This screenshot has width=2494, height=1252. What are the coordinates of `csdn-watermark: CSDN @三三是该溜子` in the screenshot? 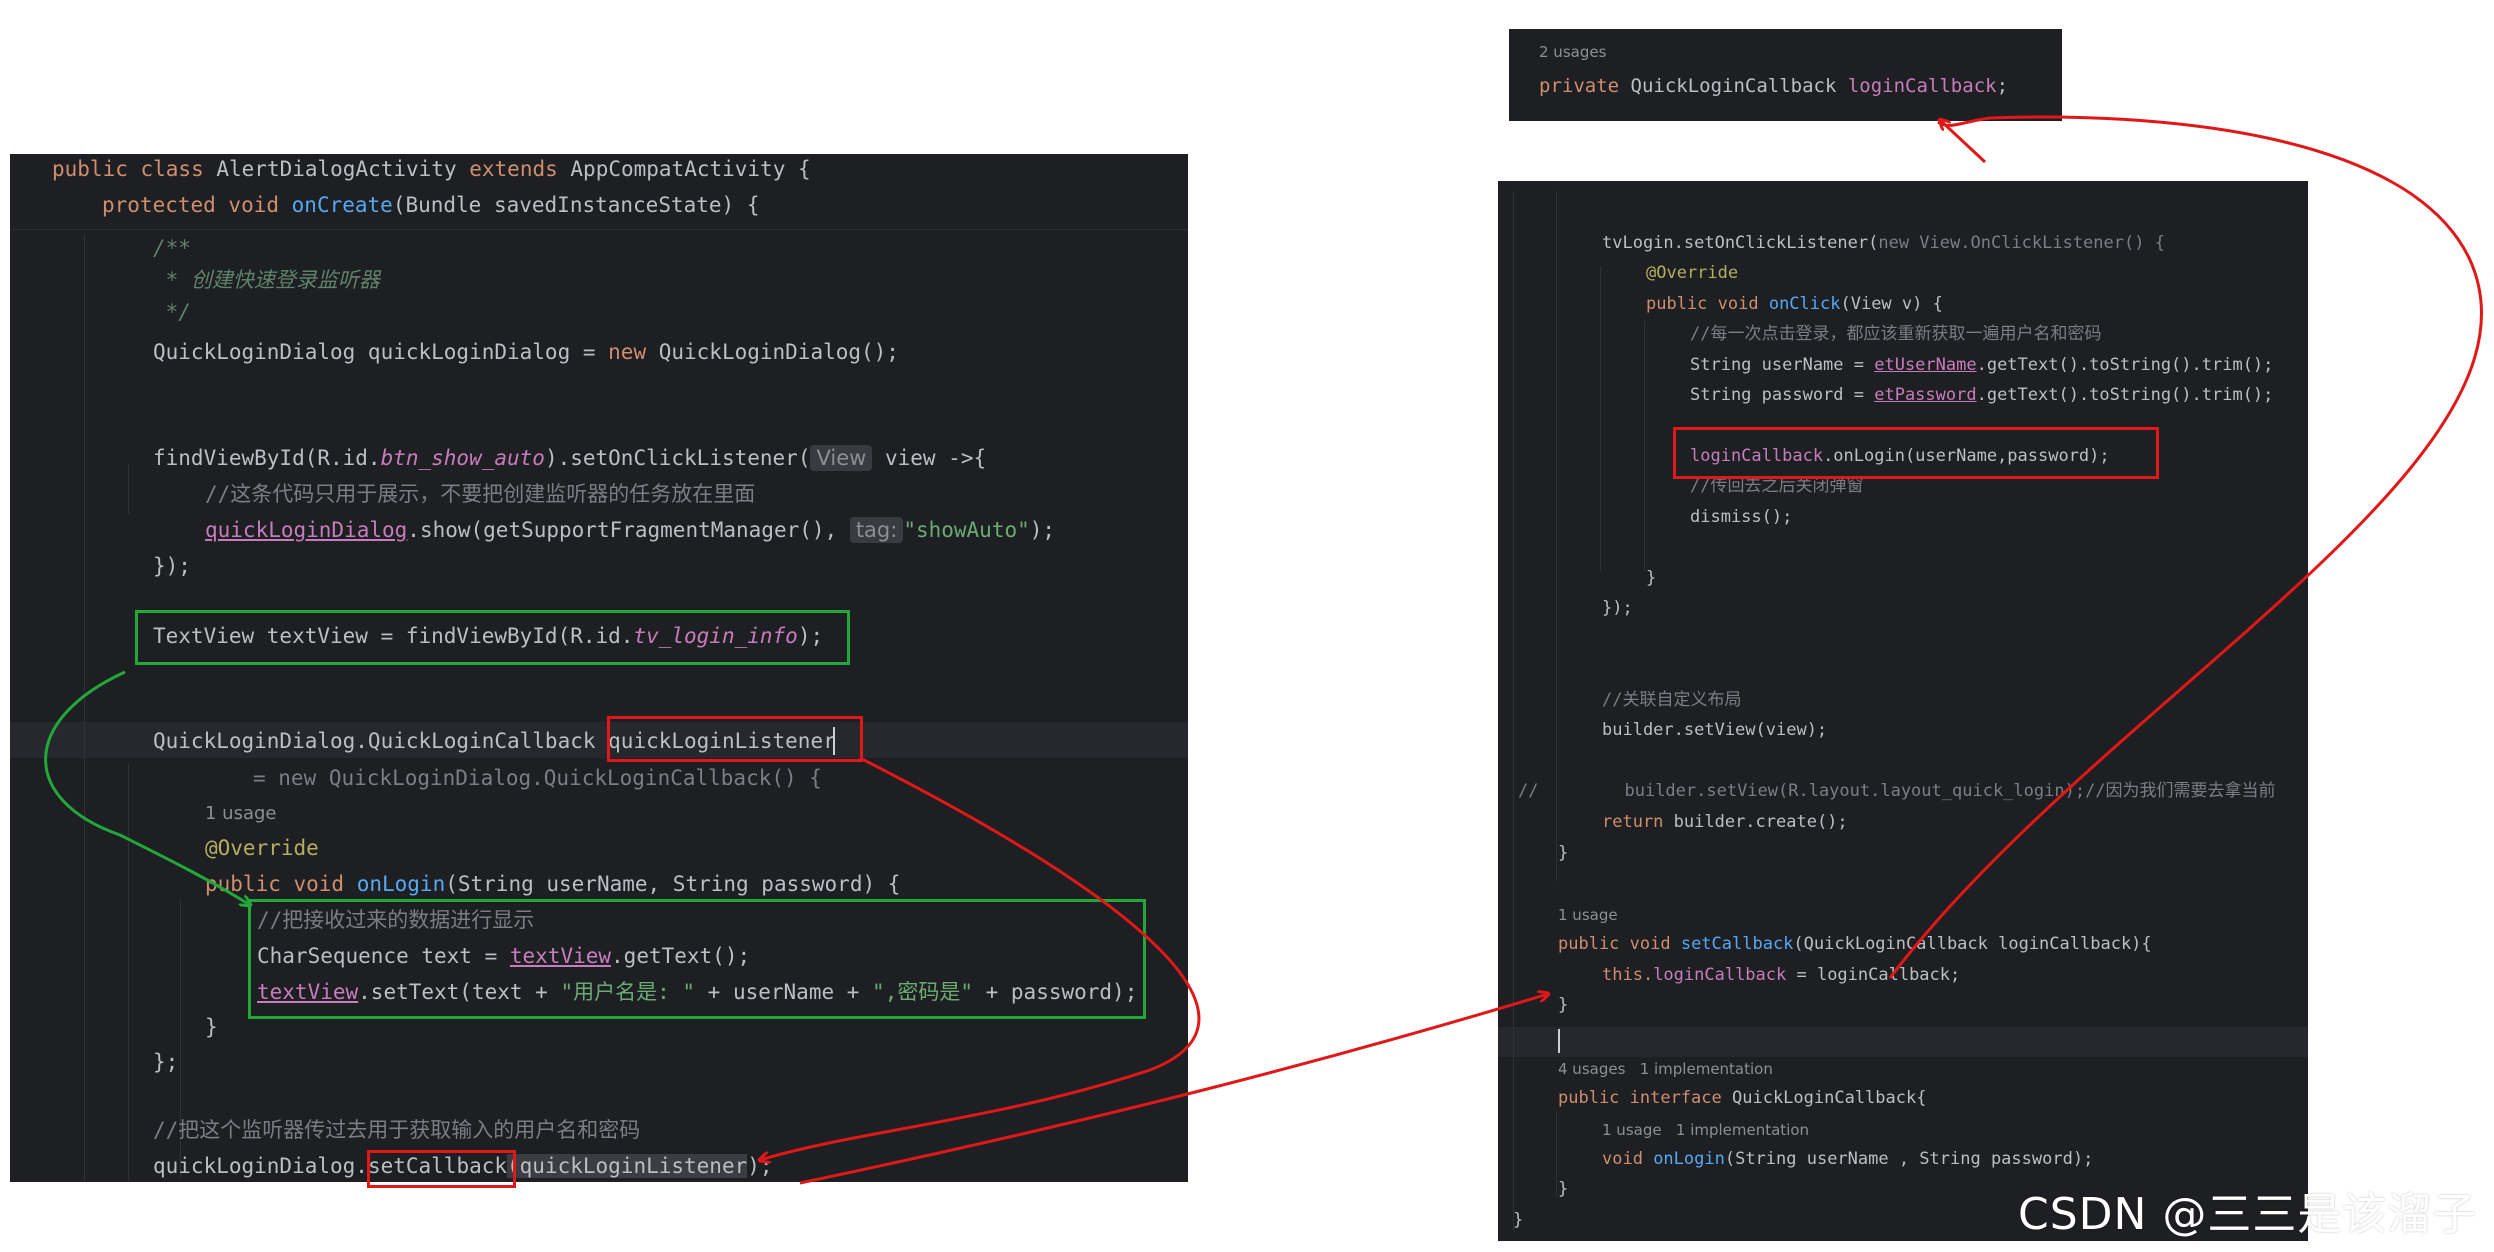 It's located at (2248, 1214).